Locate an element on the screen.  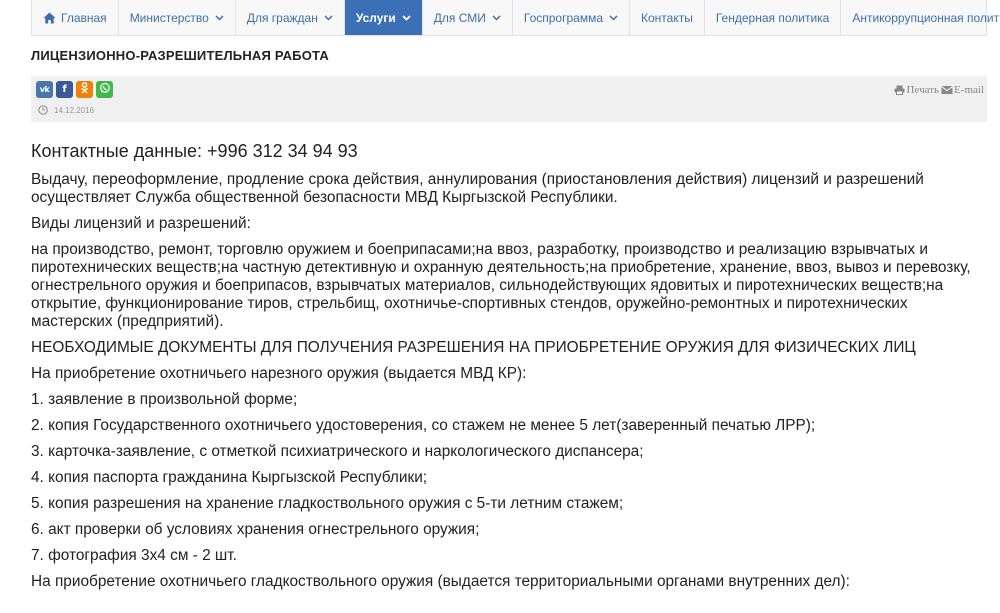
nav-item-services: Услуги is located at coordinates (383, 17).